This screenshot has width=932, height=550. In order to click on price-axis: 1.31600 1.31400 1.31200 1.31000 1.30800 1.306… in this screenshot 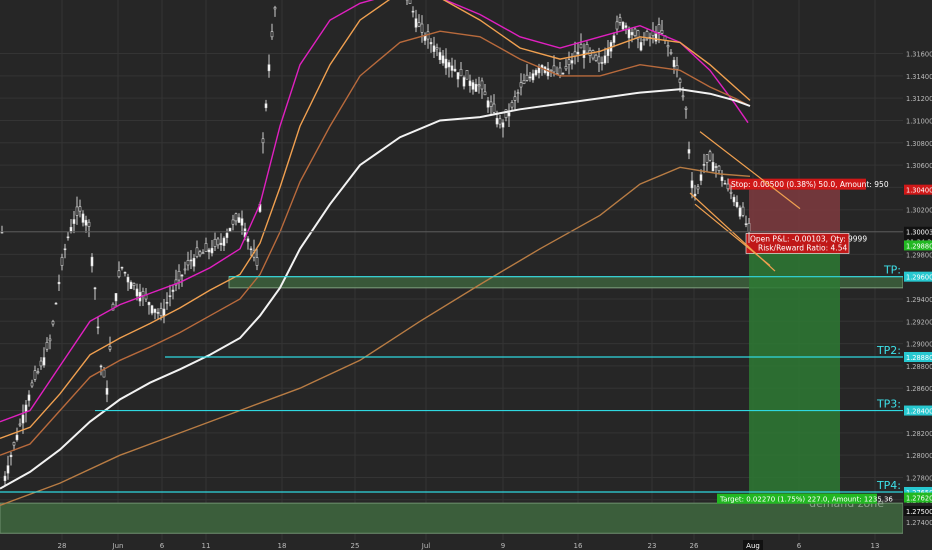, I will do `click(917, 275)`.